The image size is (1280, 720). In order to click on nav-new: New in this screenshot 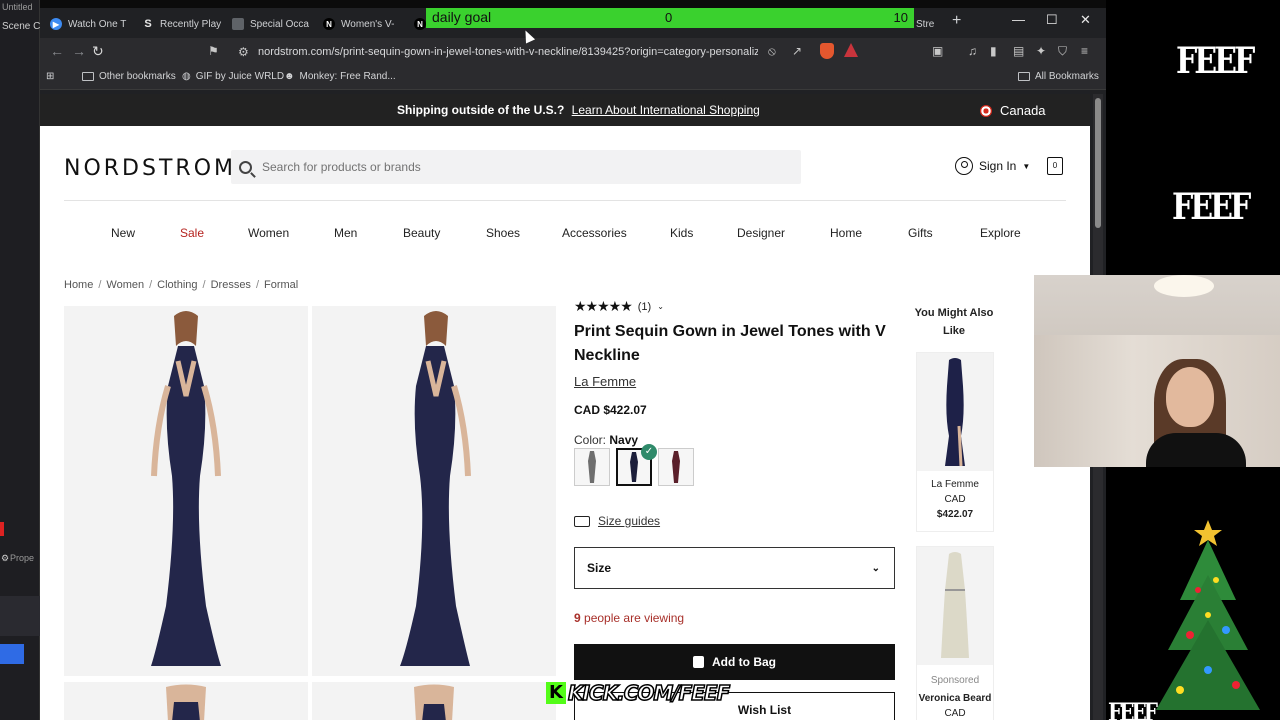, I will do `click(123, 233)`.